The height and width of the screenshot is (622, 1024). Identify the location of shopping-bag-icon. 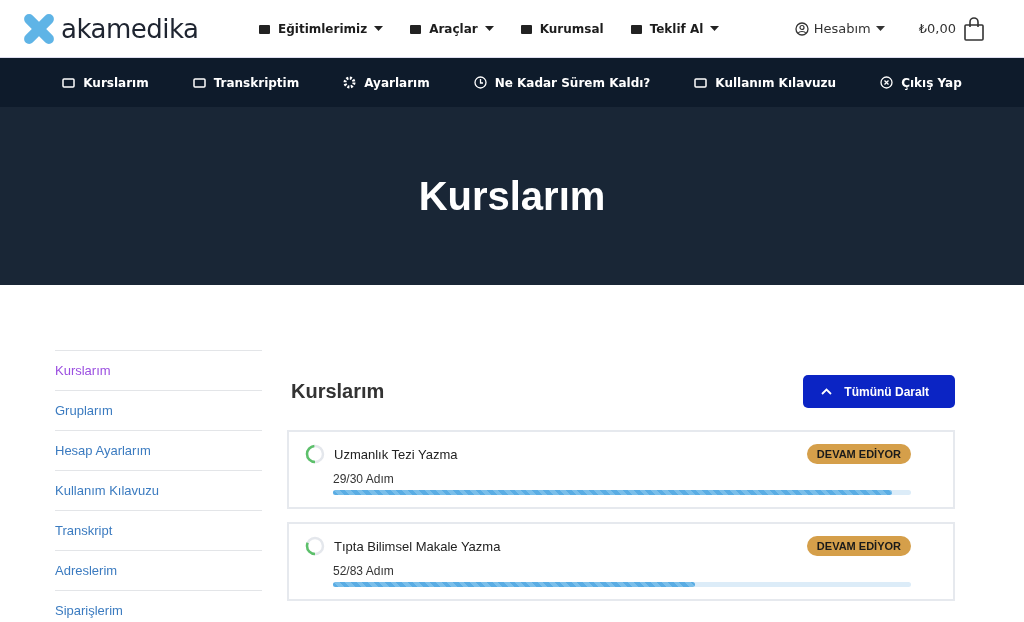
(974, 28).